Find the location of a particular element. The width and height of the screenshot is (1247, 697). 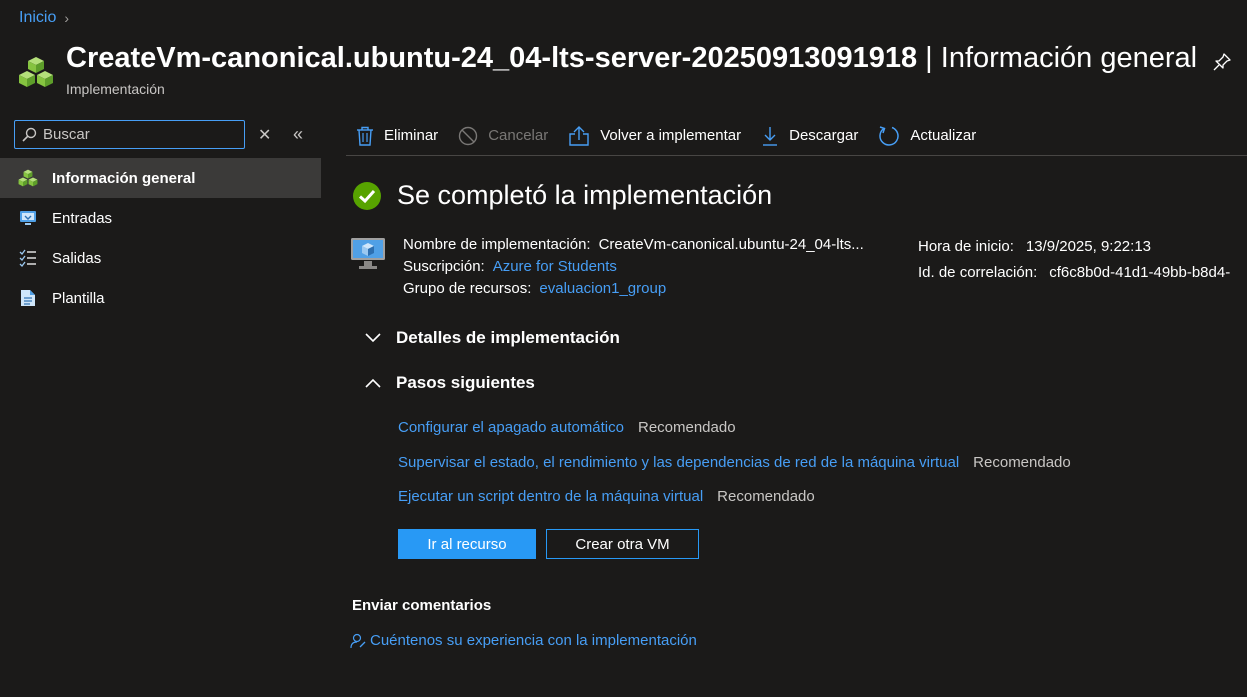

next-steps-label: Pasos siguientes is located at coordinates (465, 382).